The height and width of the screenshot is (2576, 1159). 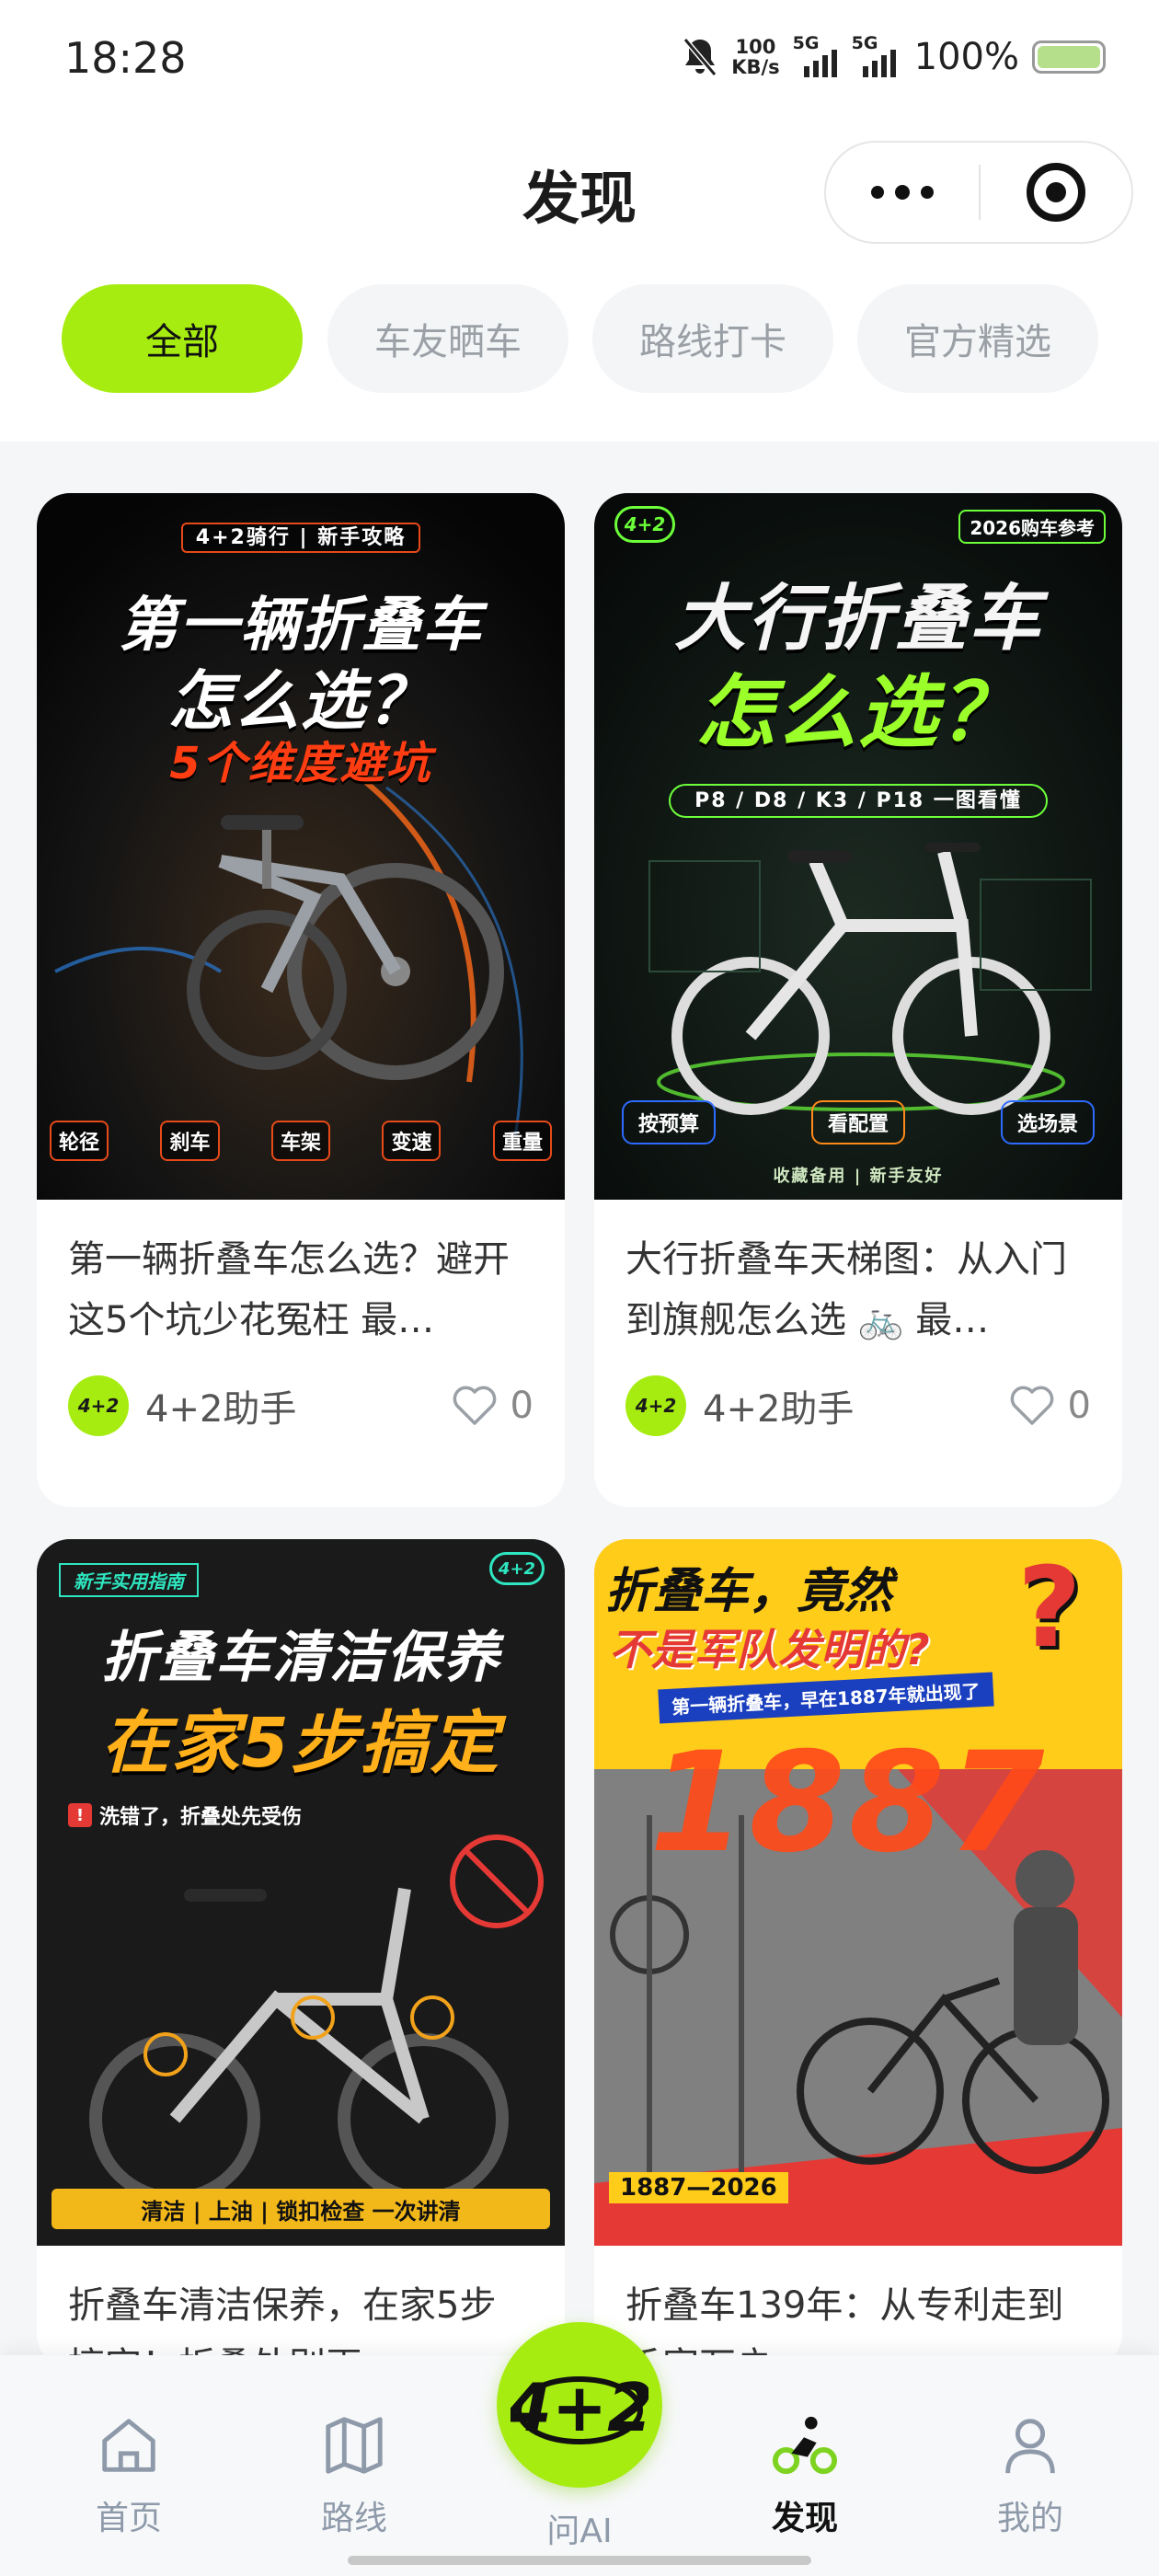 What do you see at coordinates (864, 43) in the screenshot?
I see `signal-2-label: 5G` at bounding box center [864, 43].